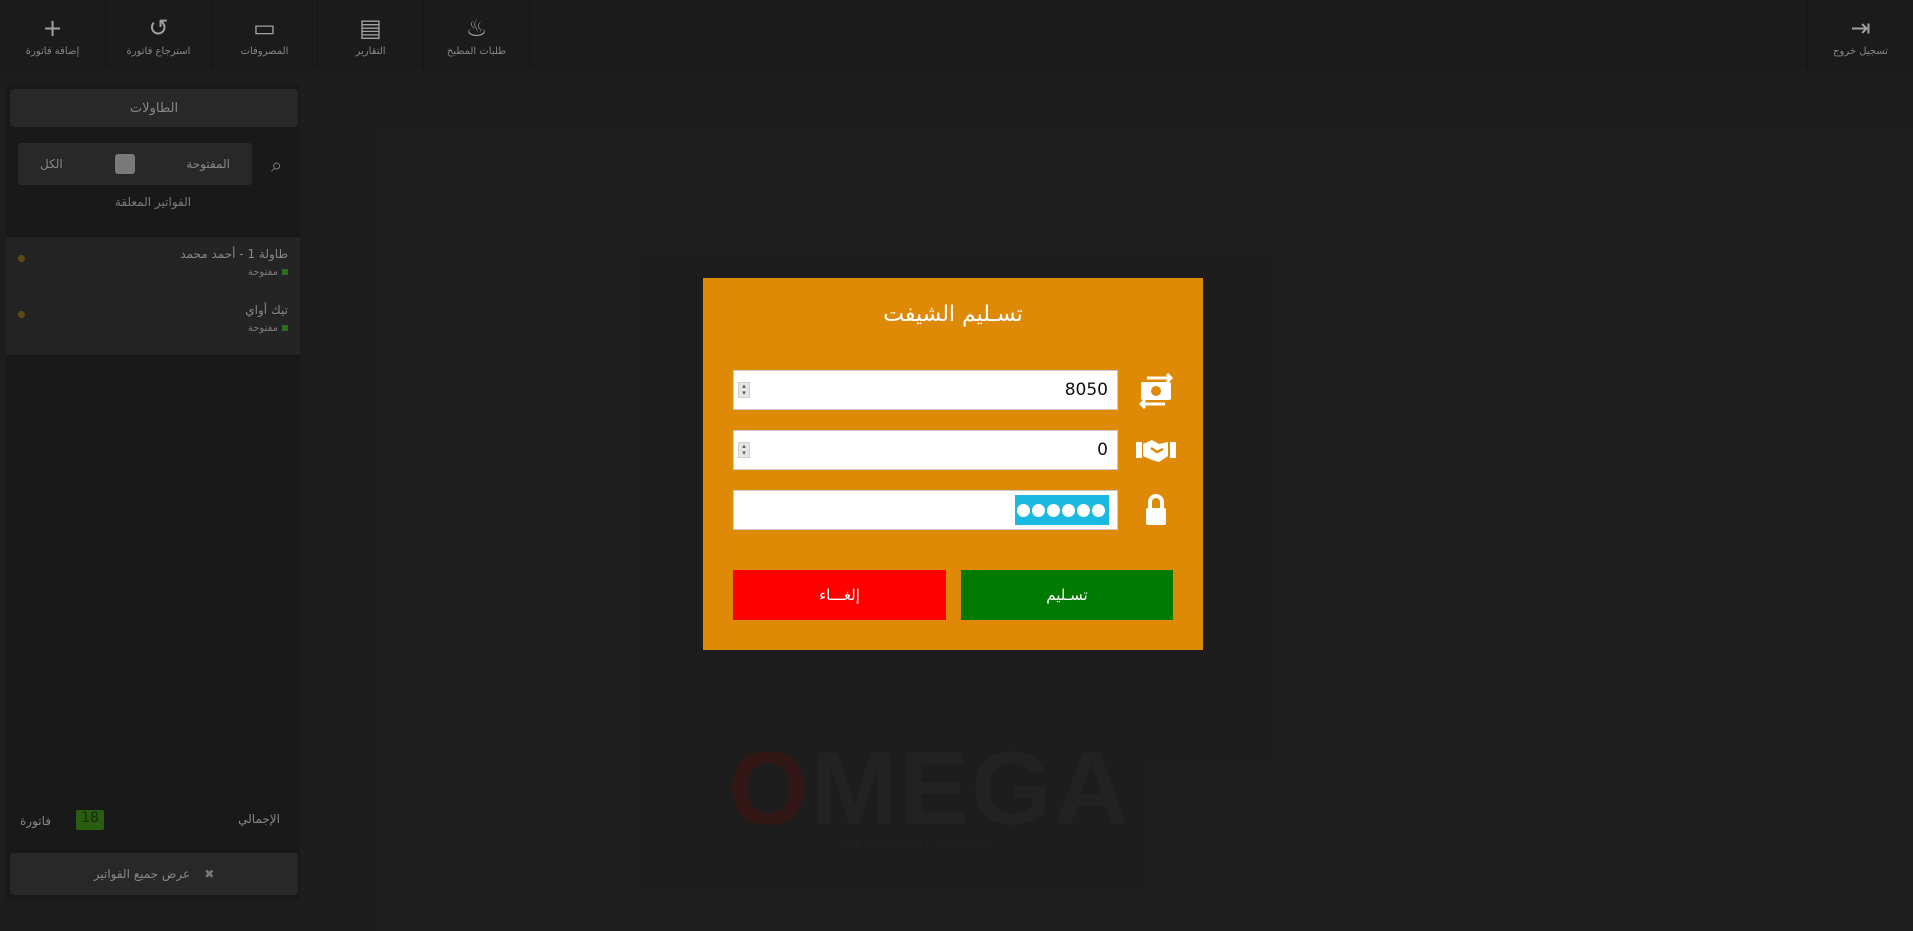  What do you see at coordinates (744, 450) in the screenshot?
I see `credit-stepper: ▴ ▾` at bounding box center [744, 450].